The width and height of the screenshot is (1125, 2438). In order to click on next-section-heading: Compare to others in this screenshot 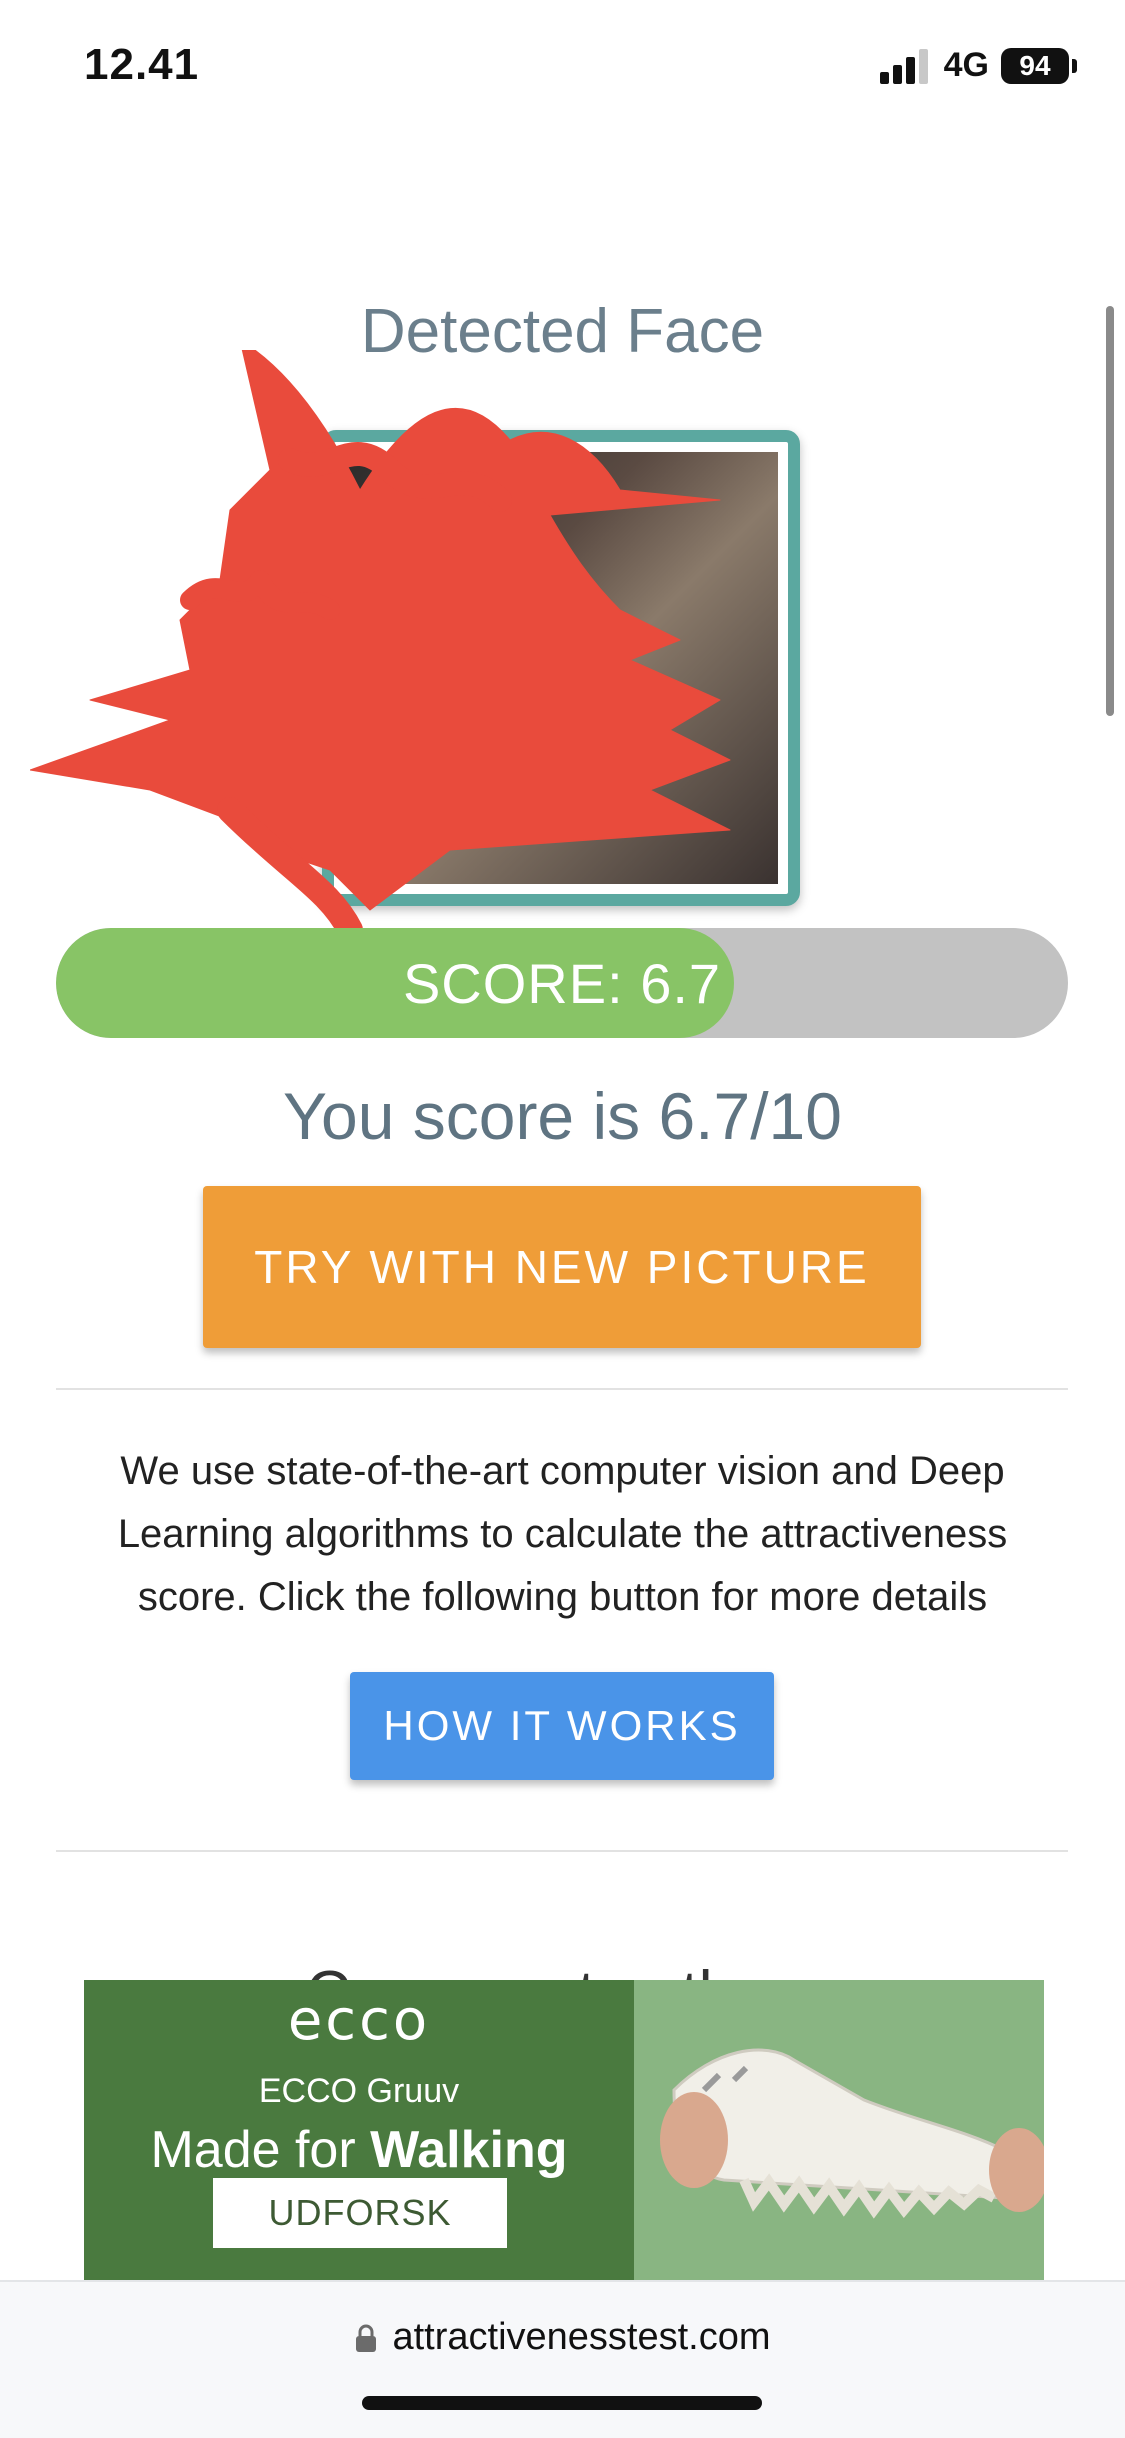, I will do `click(562, 1964)`.